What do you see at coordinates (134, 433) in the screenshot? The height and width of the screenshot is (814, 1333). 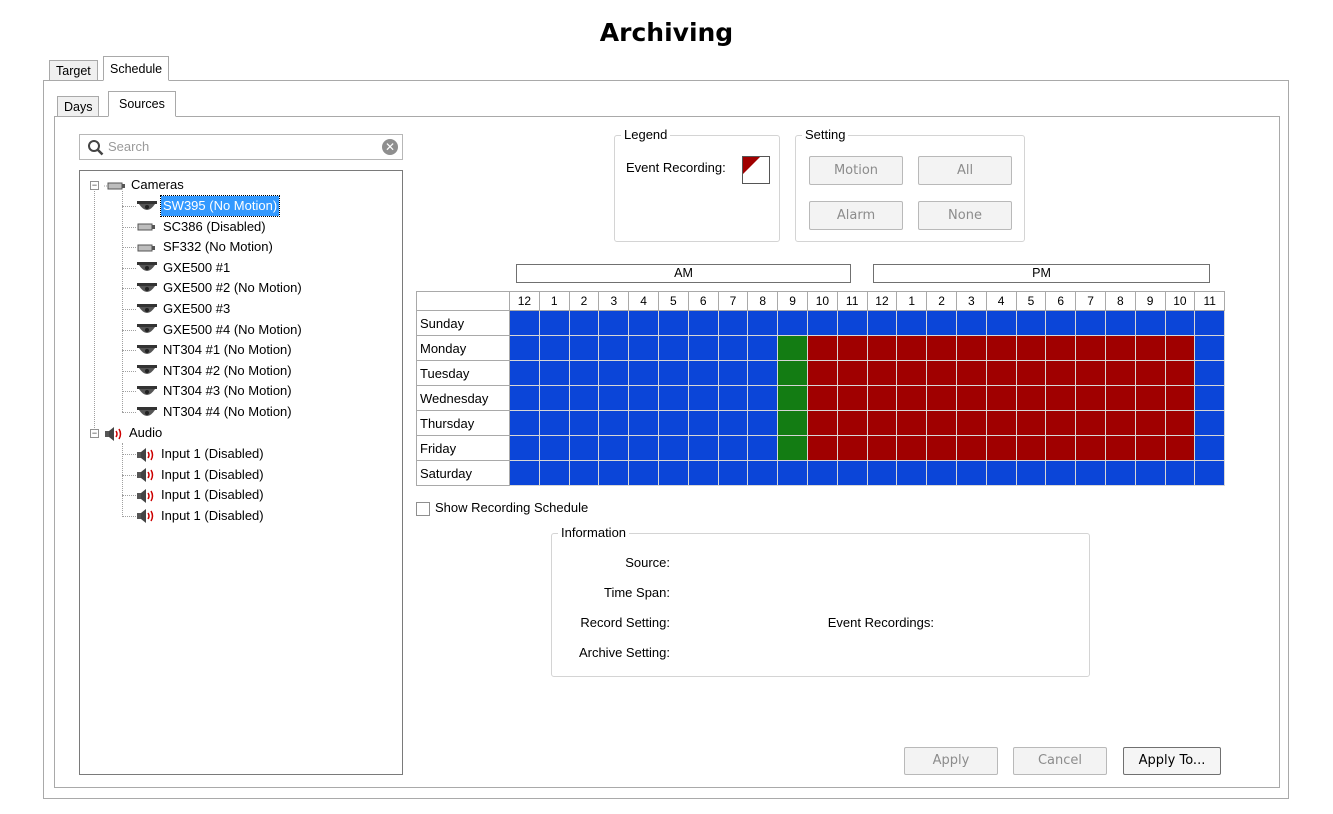 I see `tree-node-audio: Audio` at bounding box center [134, 433].